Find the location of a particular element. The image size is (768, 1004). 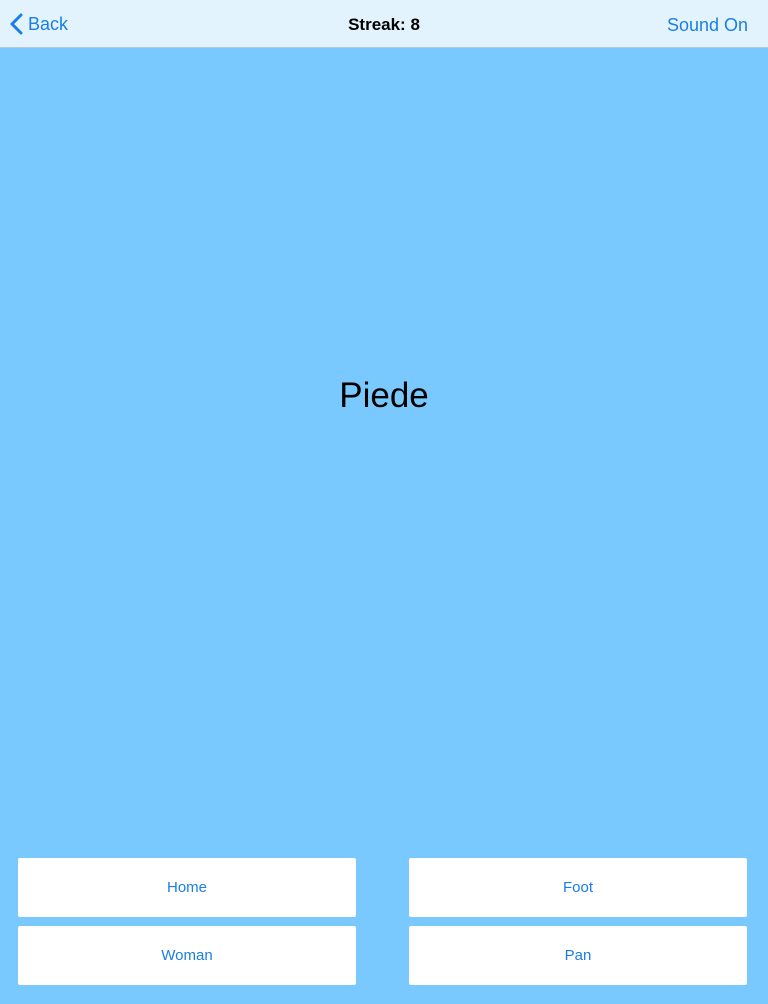

answer-button-foot: Foot is located at coordinates (578, 887).